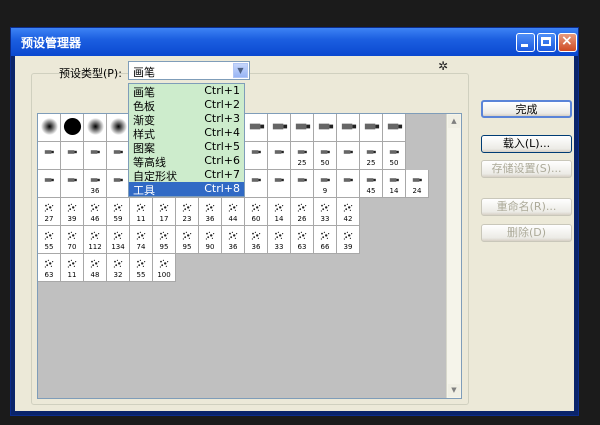  Describe the element at coordinates (525, 42) in the screenshot. I see `minimize-button` at that location.